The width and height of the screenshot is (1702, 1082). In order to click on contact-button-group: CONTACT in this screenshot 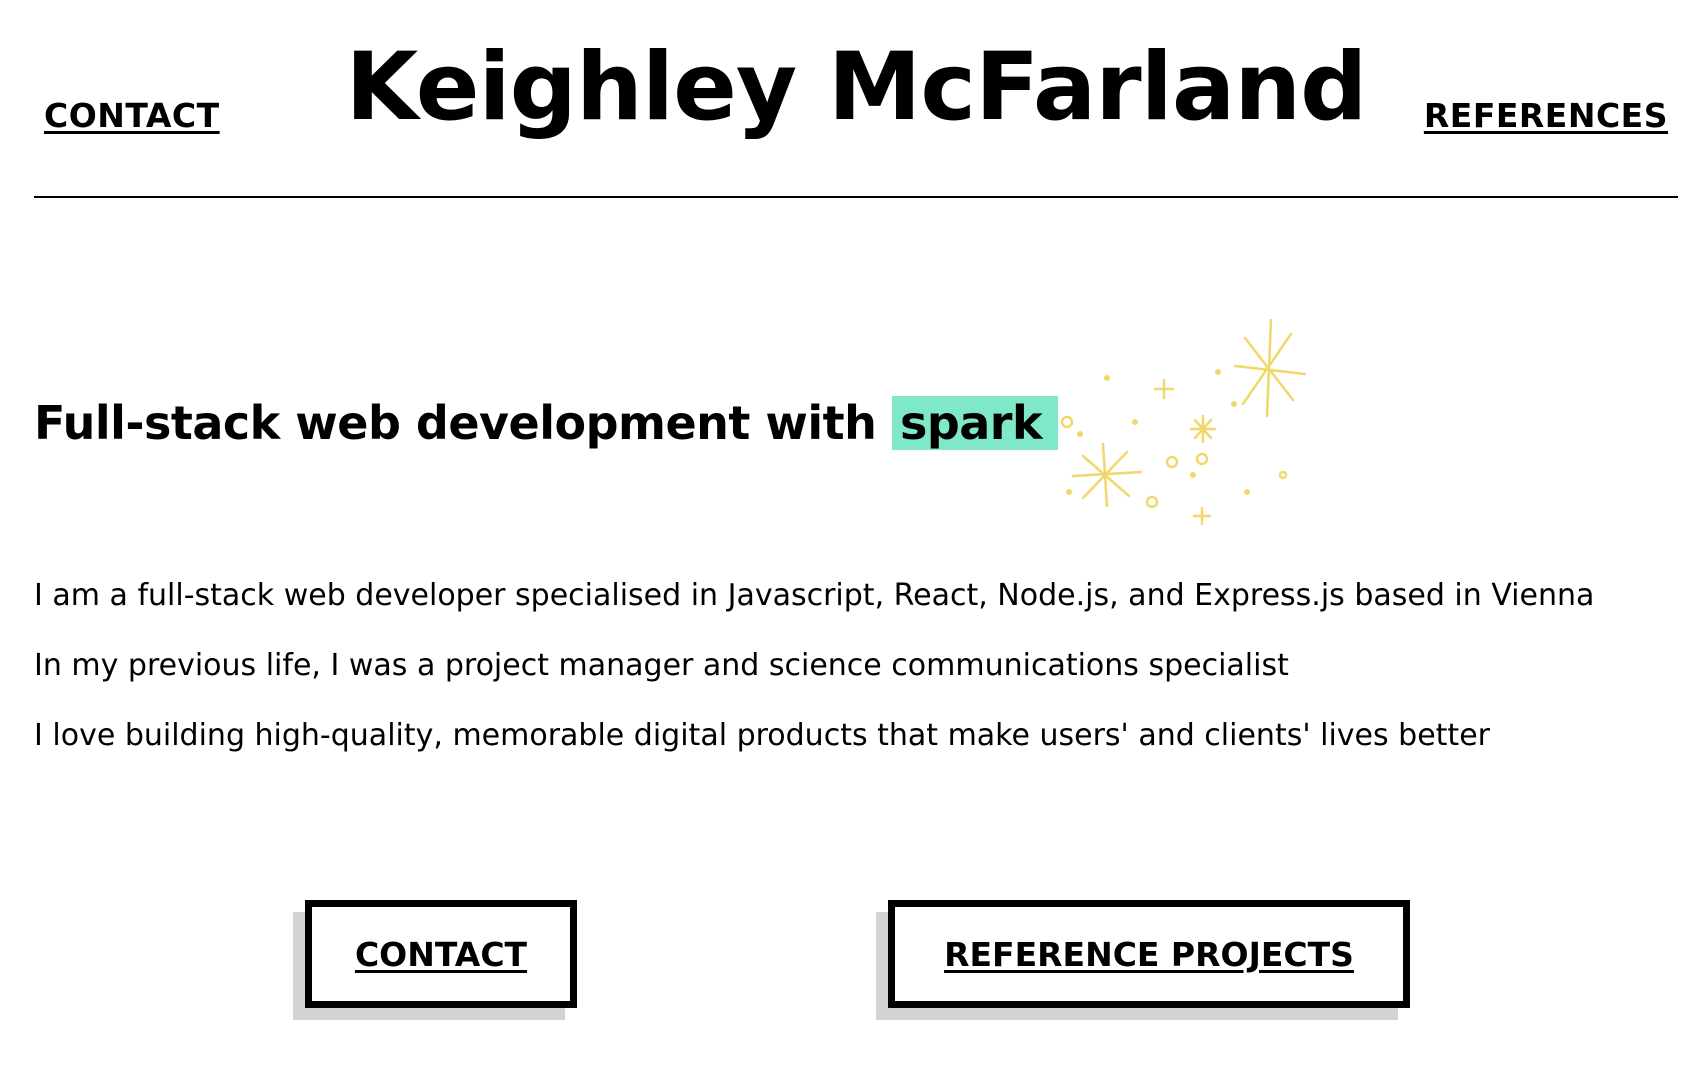, I will do `click(435, 960)`.